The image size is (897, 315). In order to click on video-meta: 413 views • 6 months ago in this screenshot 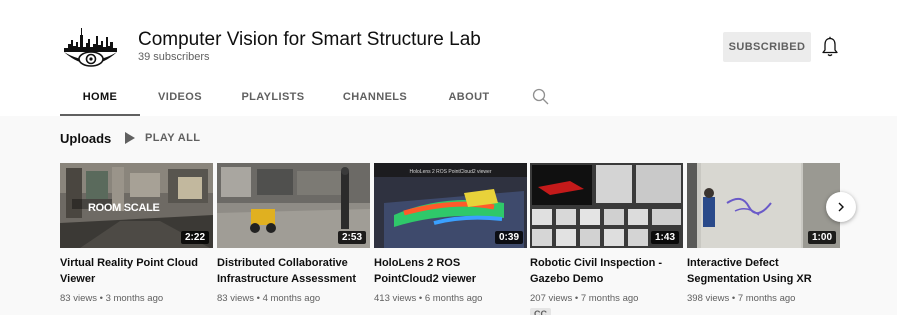, I will do `click(428, 298)`.